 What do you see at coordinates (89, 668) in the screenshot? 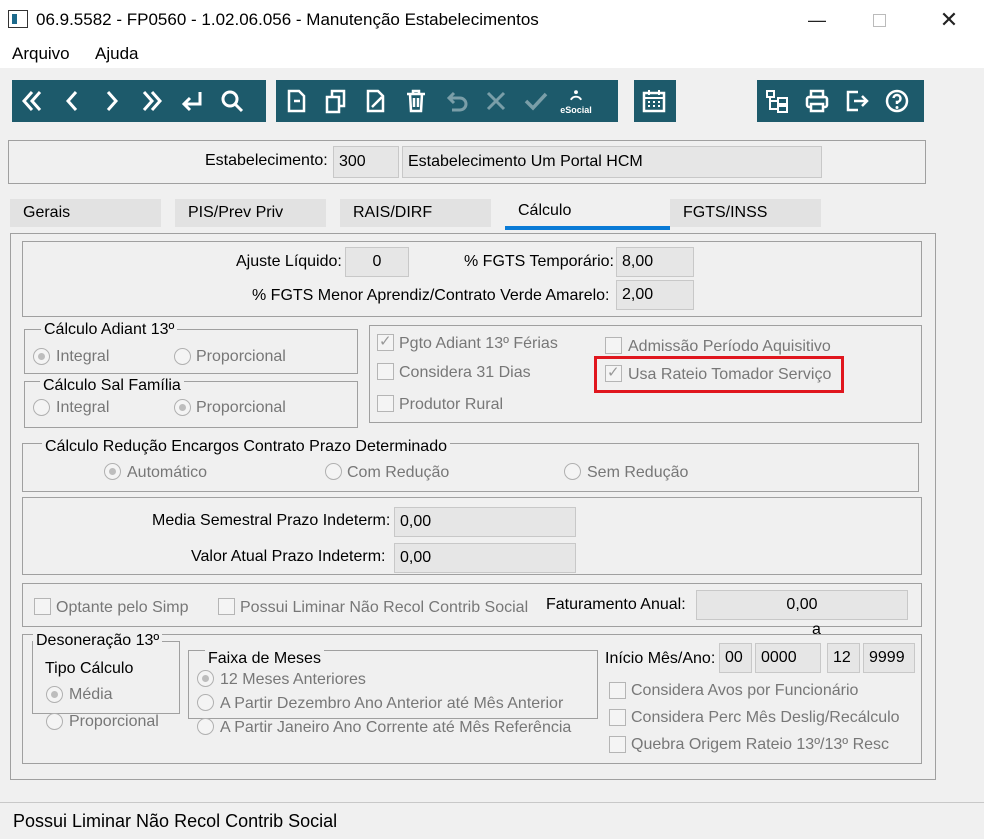
I see `tipo-calculo-label: Tipo Cálculo` at bounding box center [89, 668].